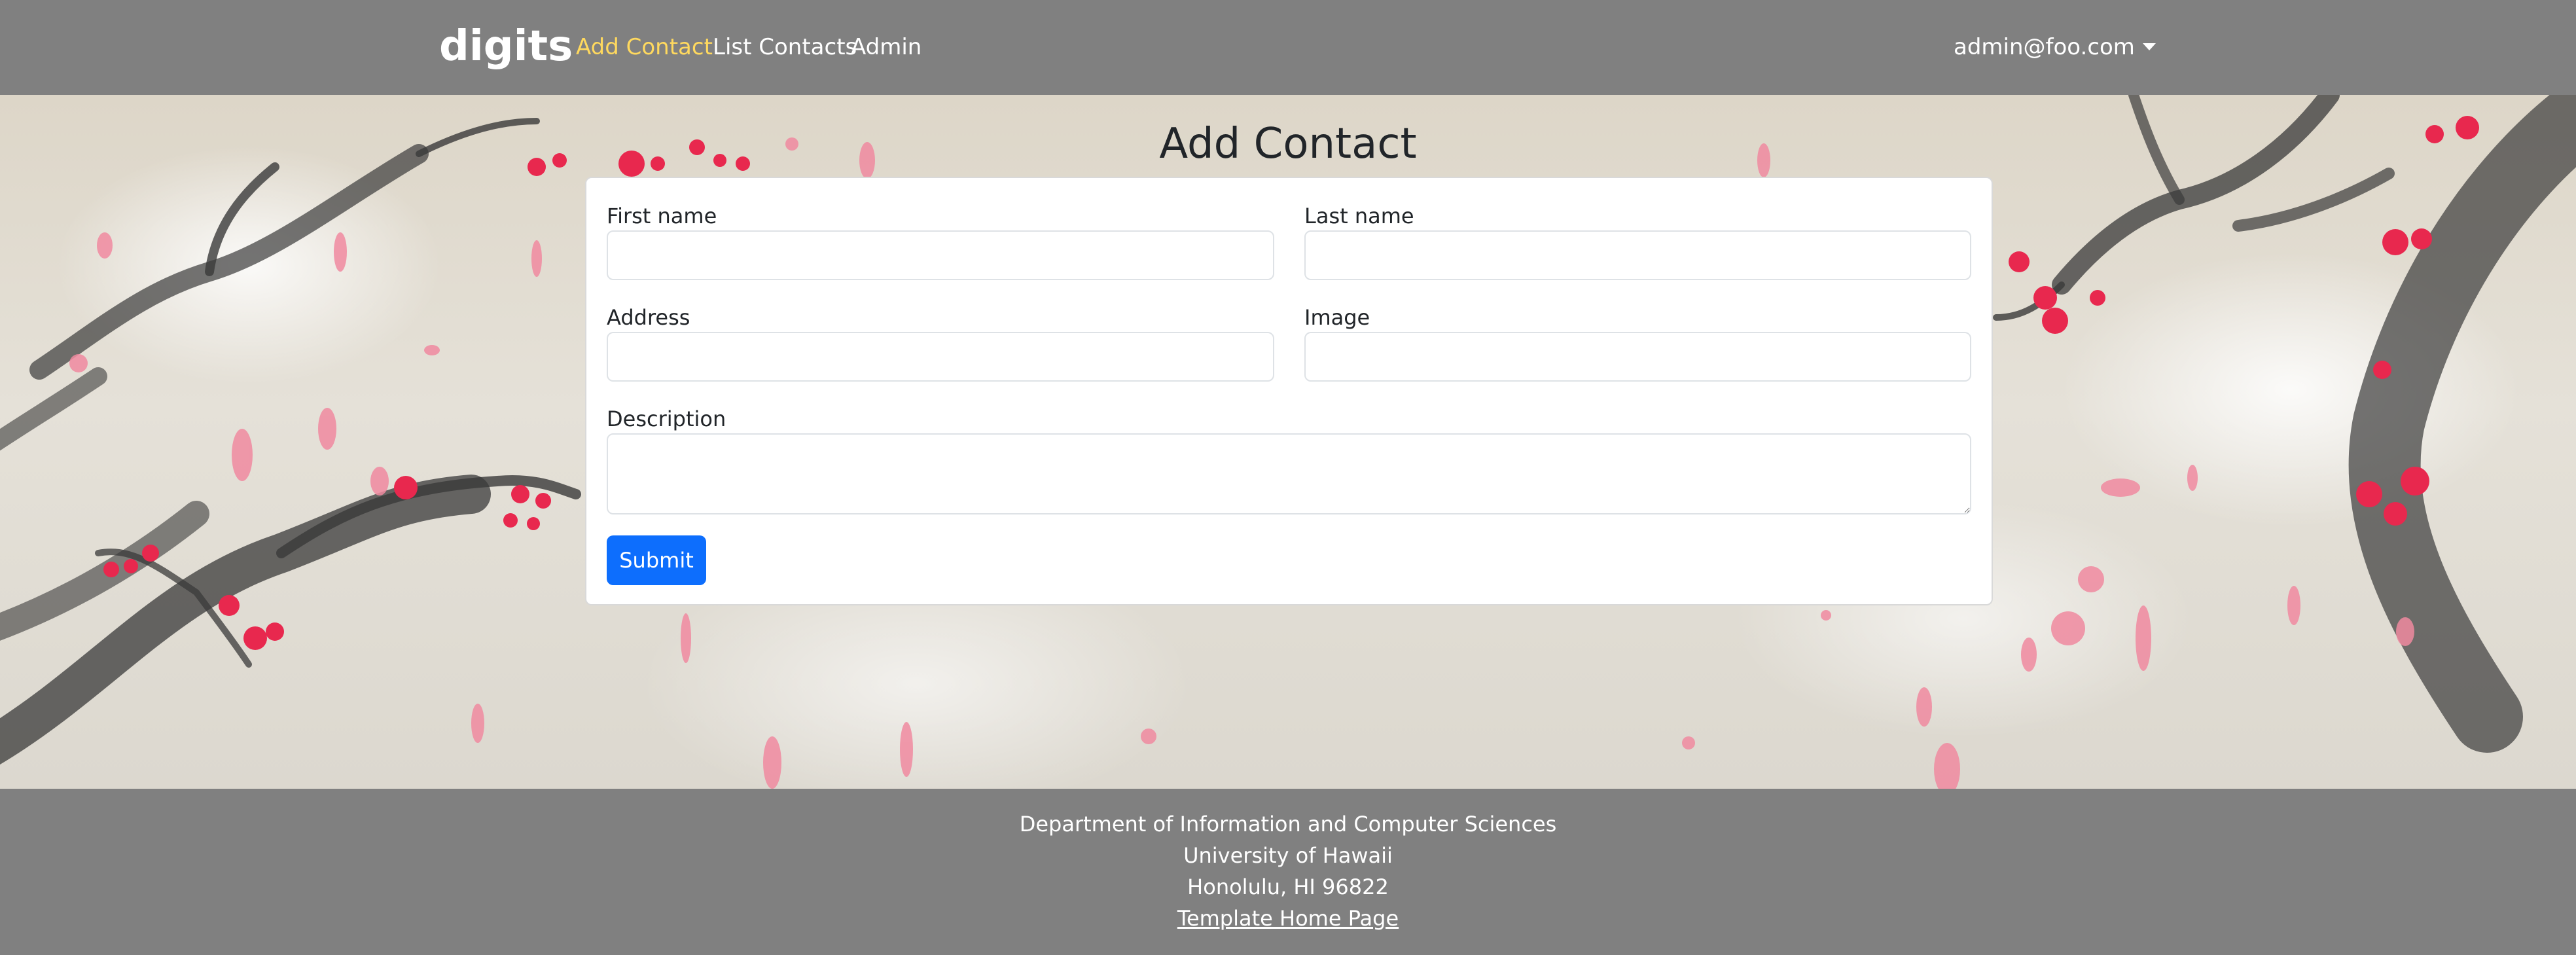  Describe the element at coordinates (1288, 855) in the screenshot. I see `footer-university: University of Hawaii` at that location.